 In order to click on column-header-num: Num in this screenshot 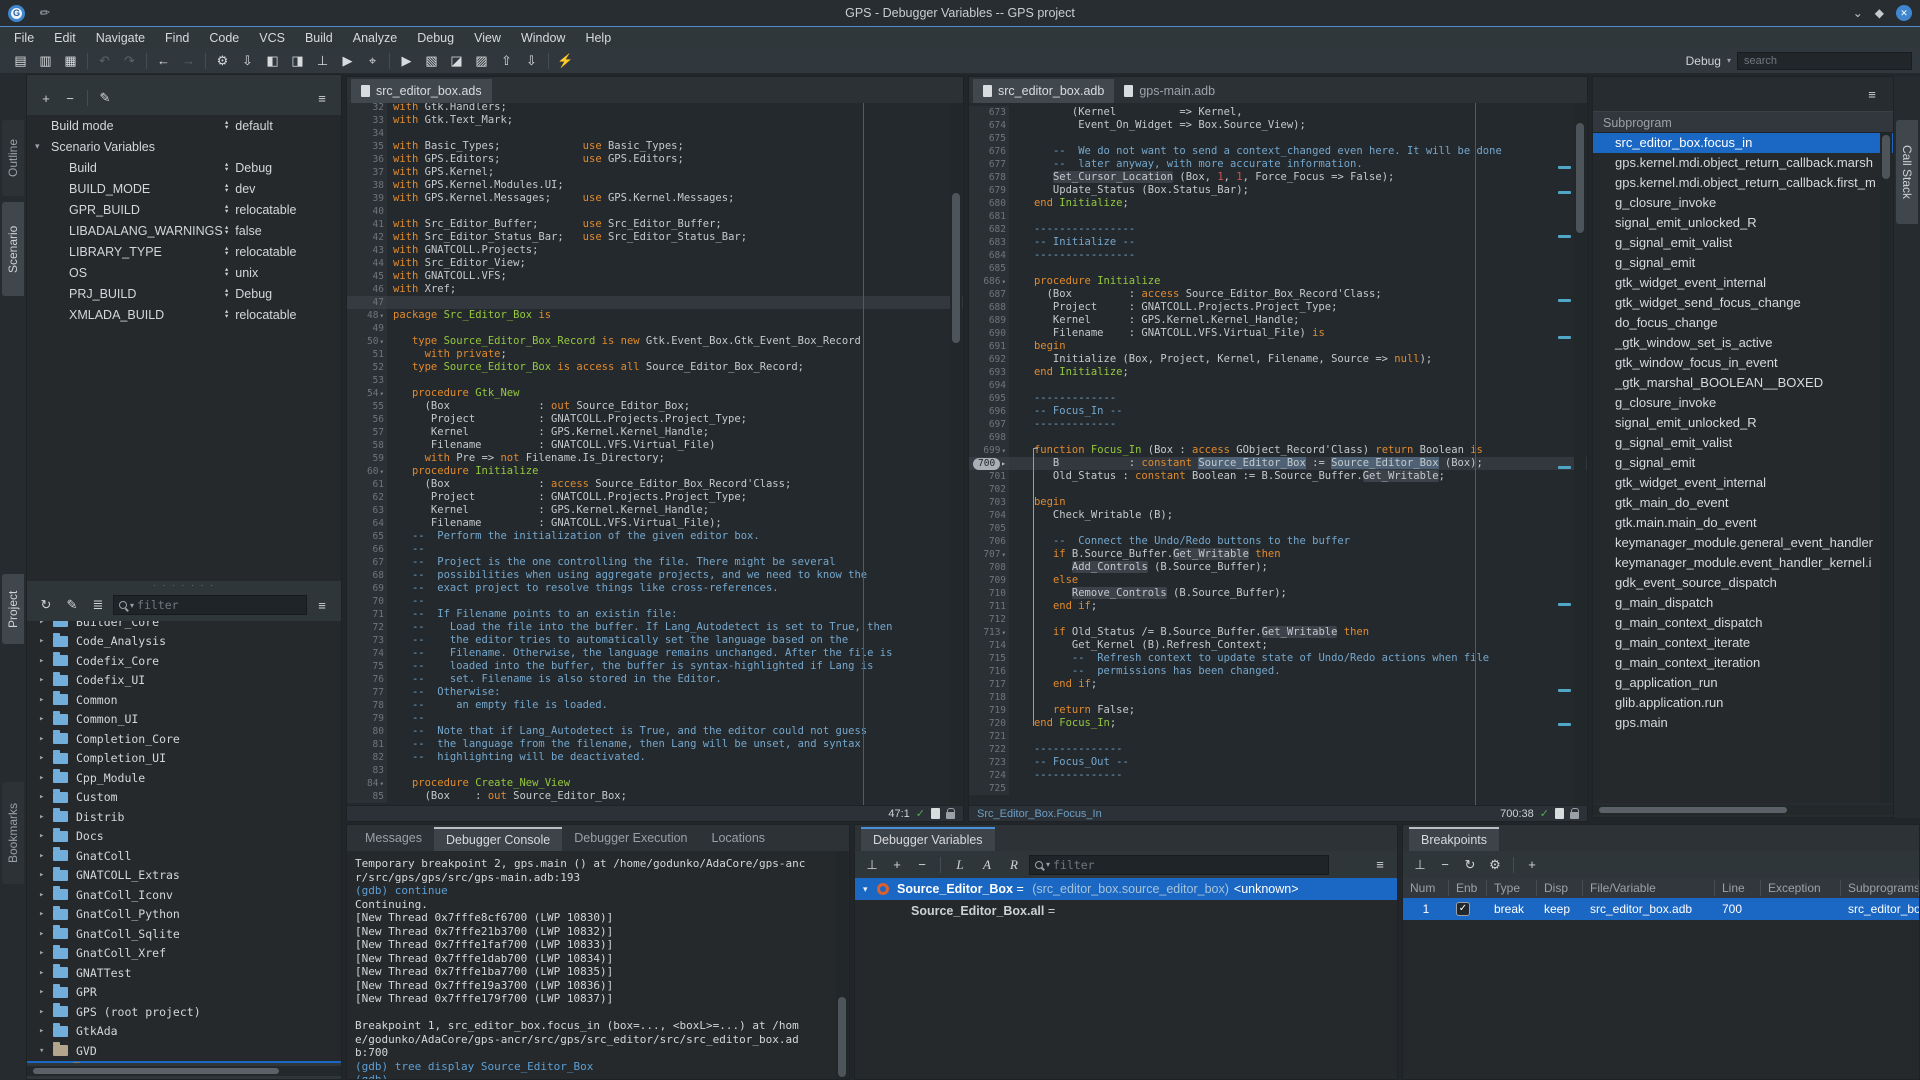, I will do `click(1426, 888)`.